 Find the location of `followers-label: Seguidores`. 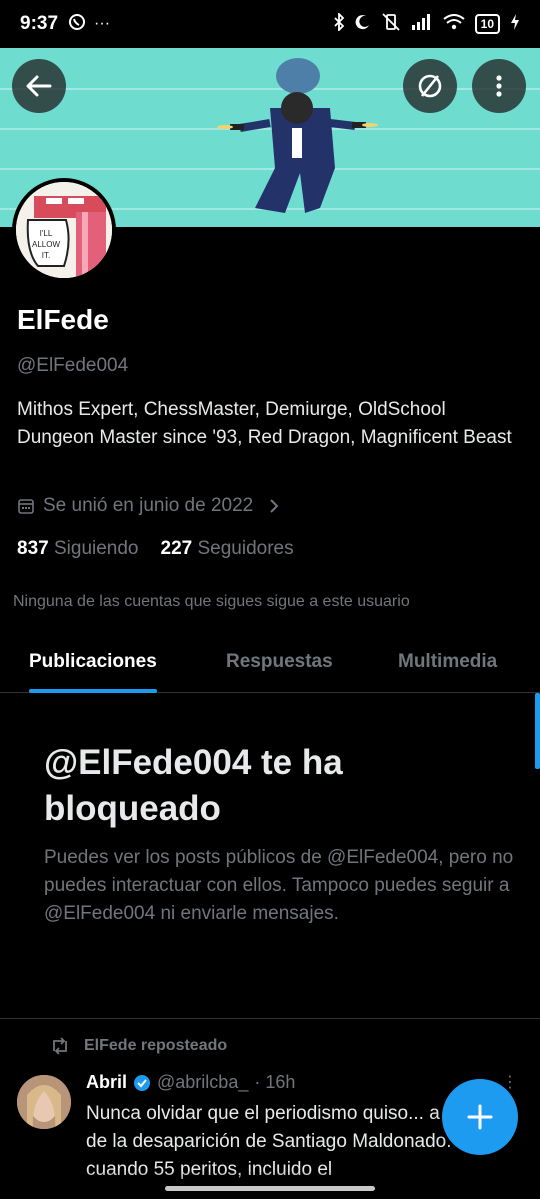

followers-label: Seguidores is located at coordinates (245, 548).